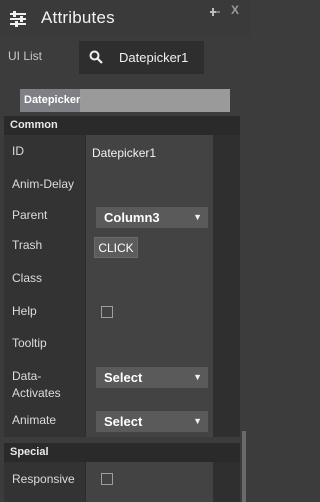  I want to click on responsive-checkbox, so click(107, 479).